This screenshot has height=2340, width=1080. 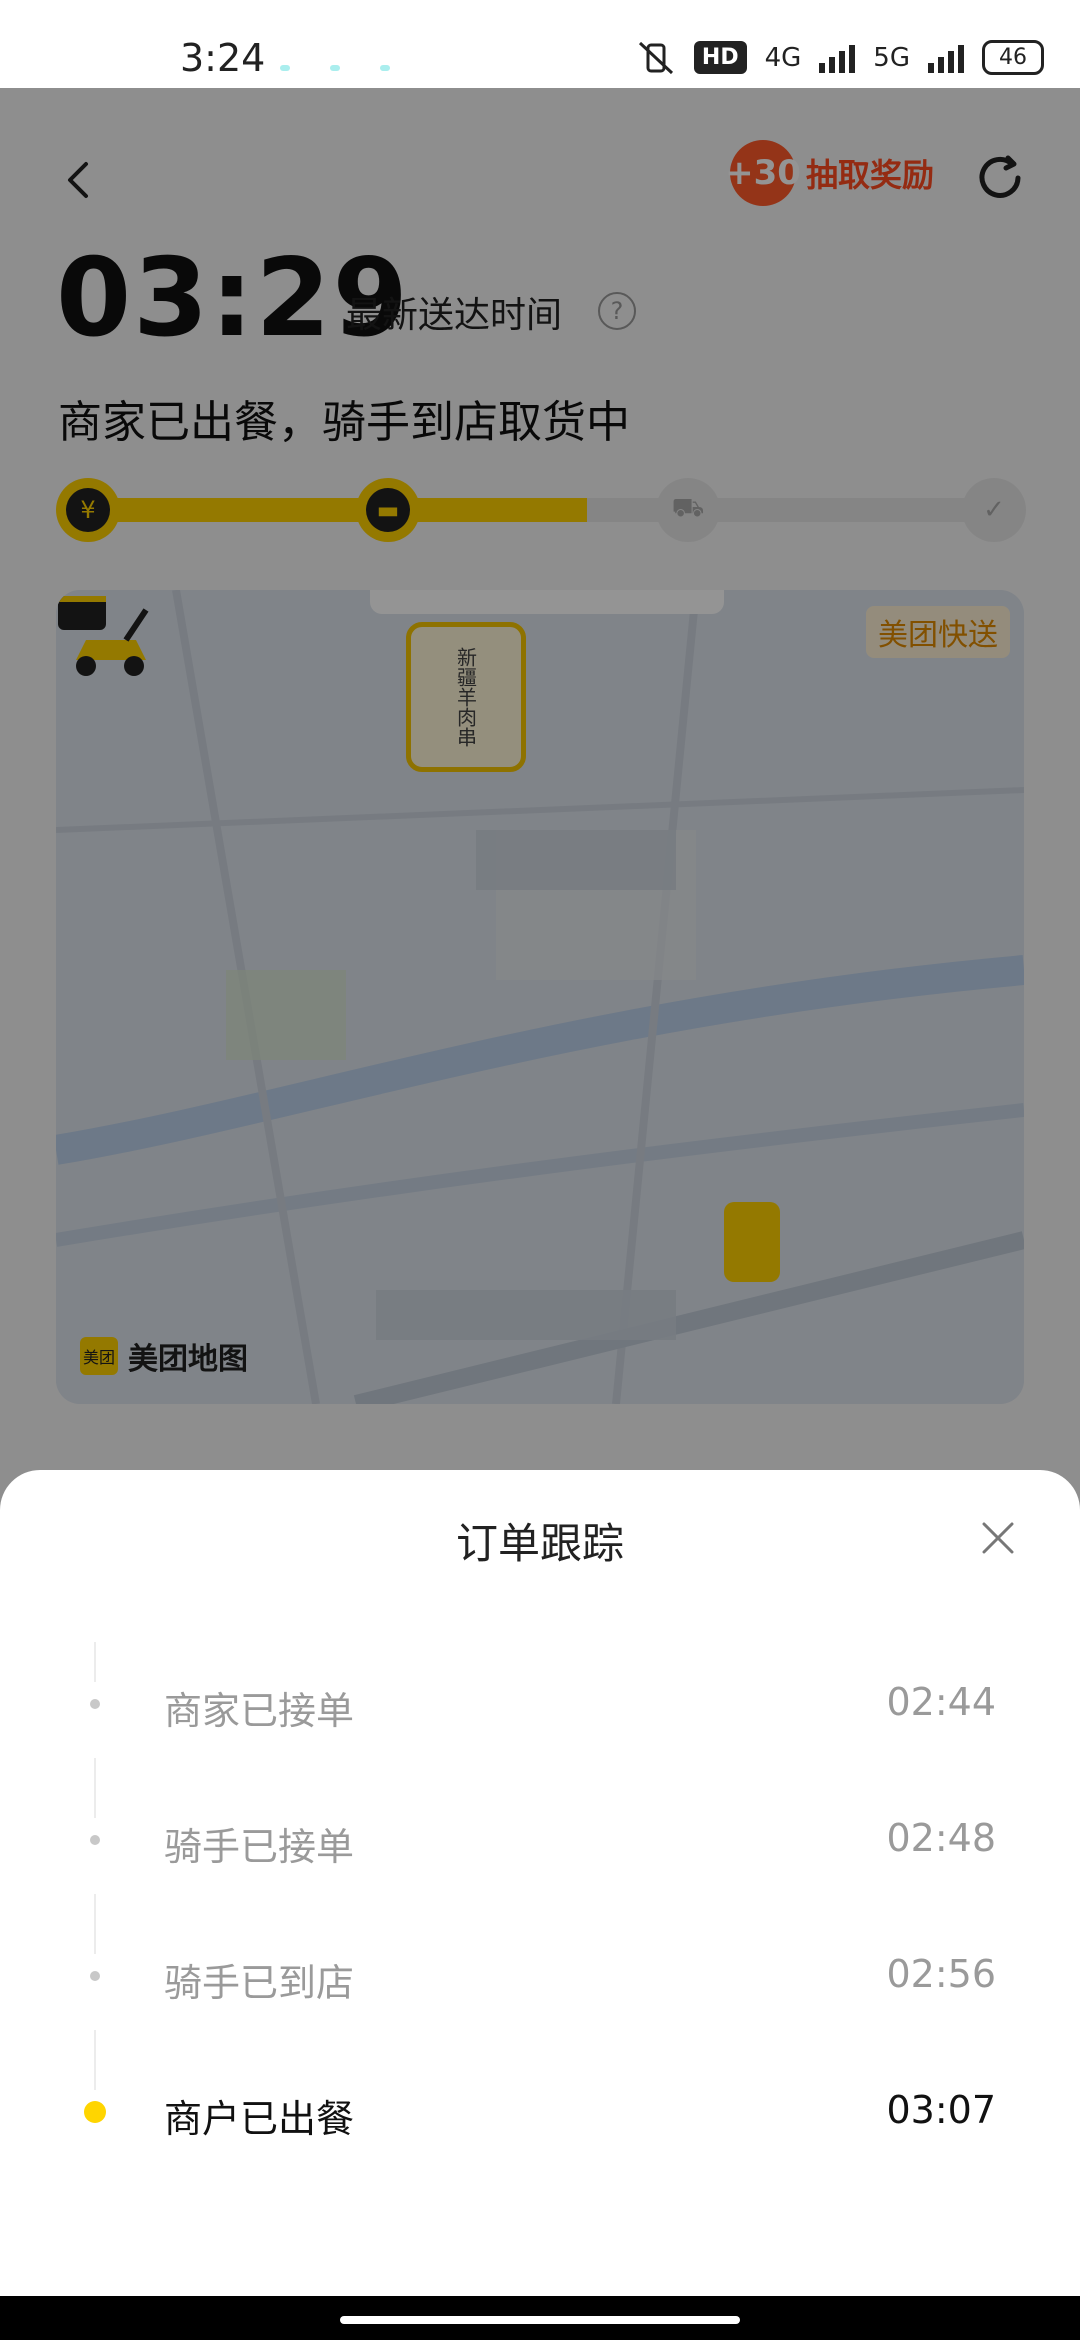 I want to click on home-gesture-handle, so click(x=540, y=2320).